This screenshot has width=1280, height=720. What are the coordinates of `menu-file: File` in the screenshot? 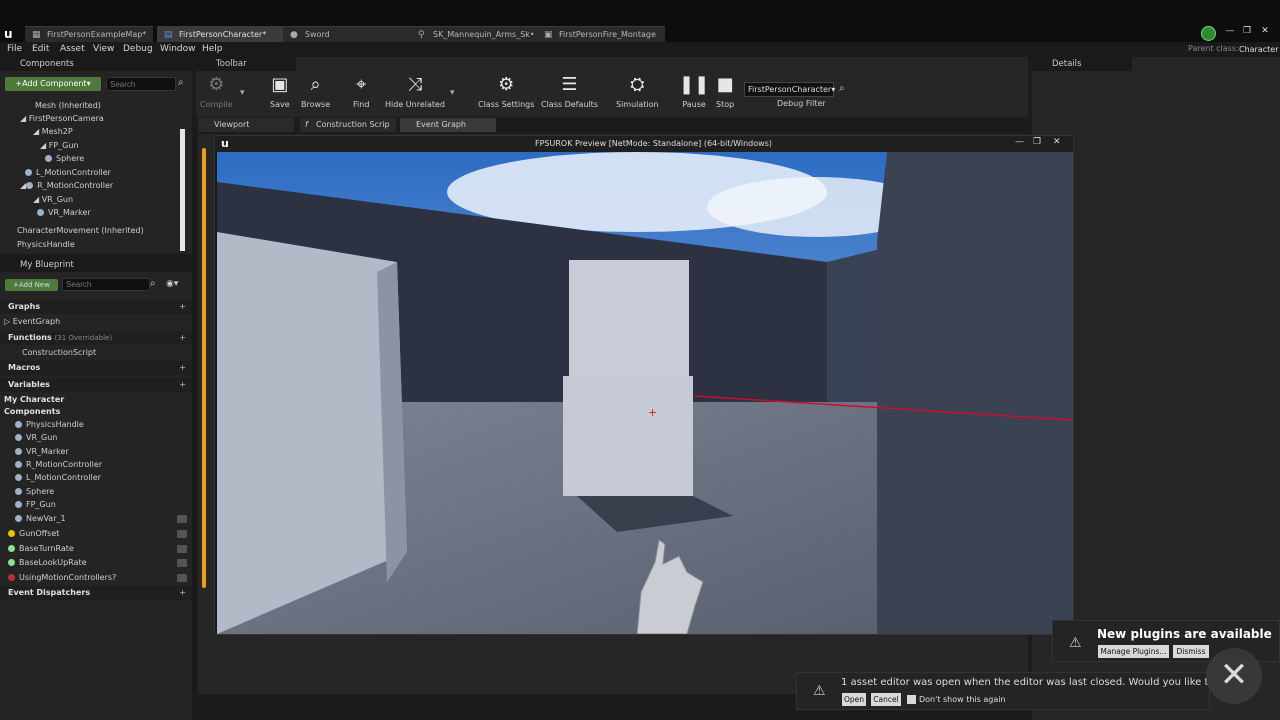 It's located at (14, 49).